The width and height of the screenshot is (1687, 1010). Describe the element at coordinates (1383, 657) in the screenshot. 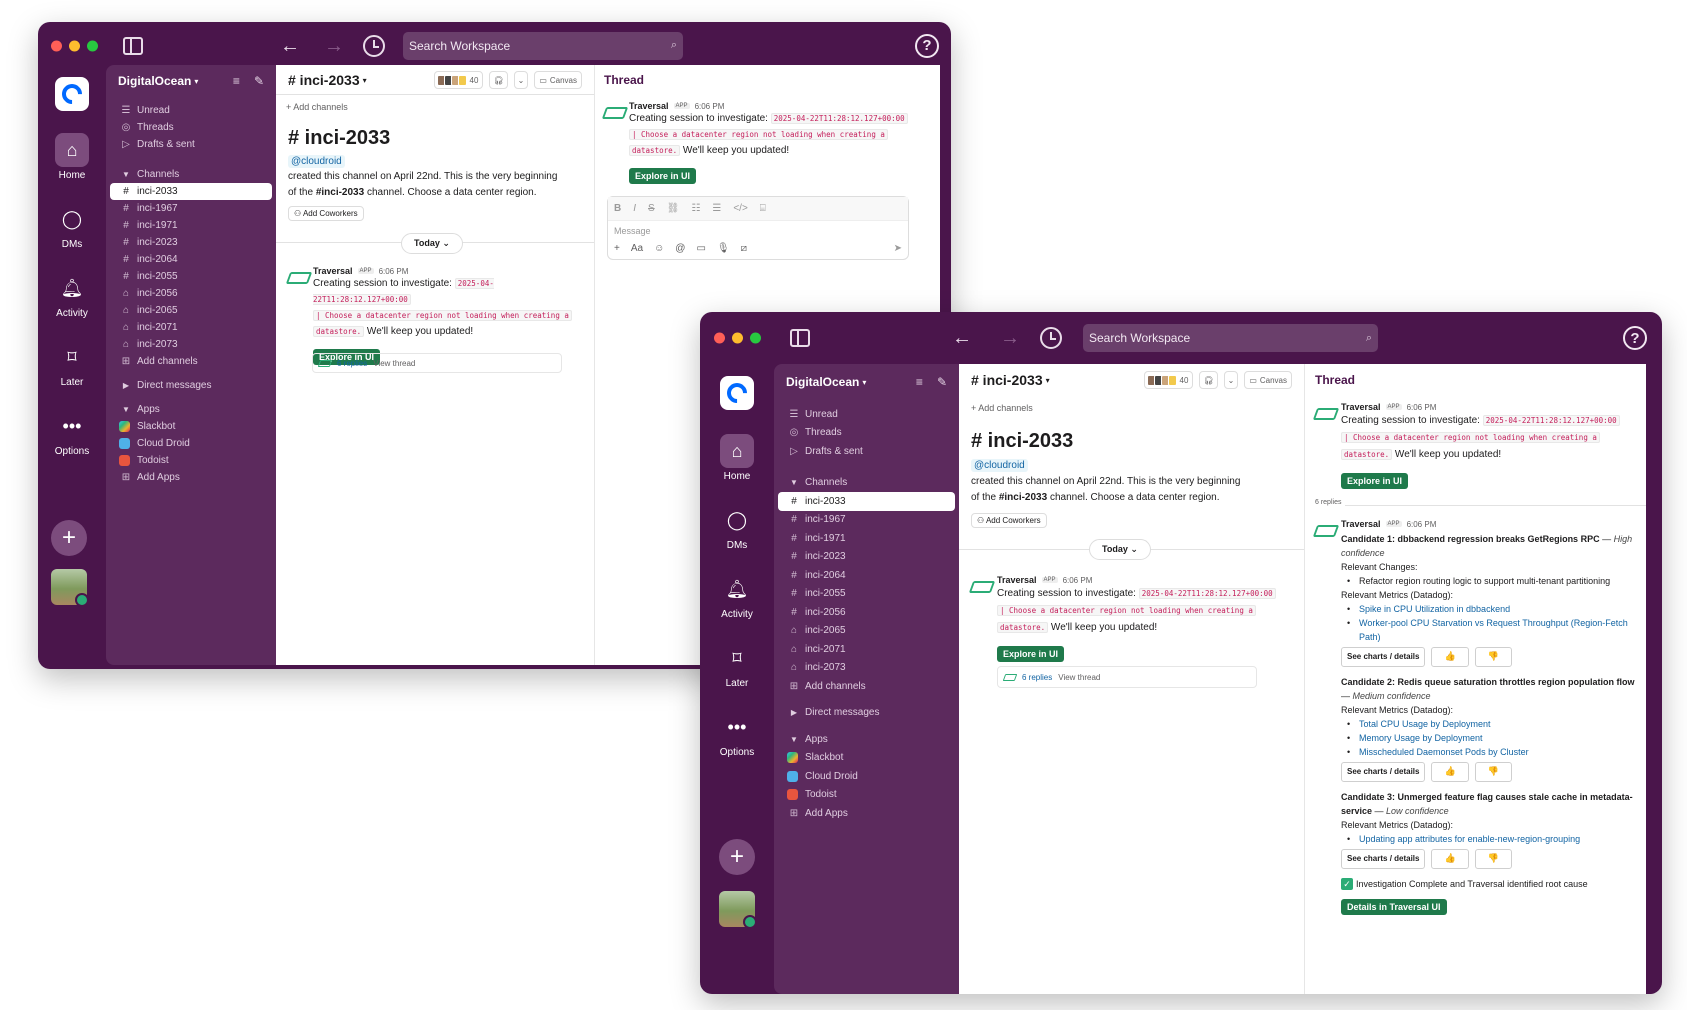

I see `see-charts-button: See charts / details` at that location.